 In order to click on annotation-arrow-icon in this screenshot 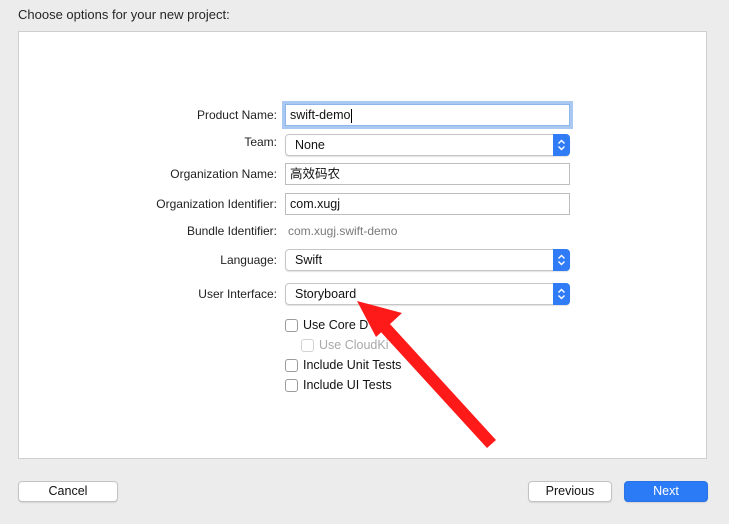, I will do `click(426, 374)`.